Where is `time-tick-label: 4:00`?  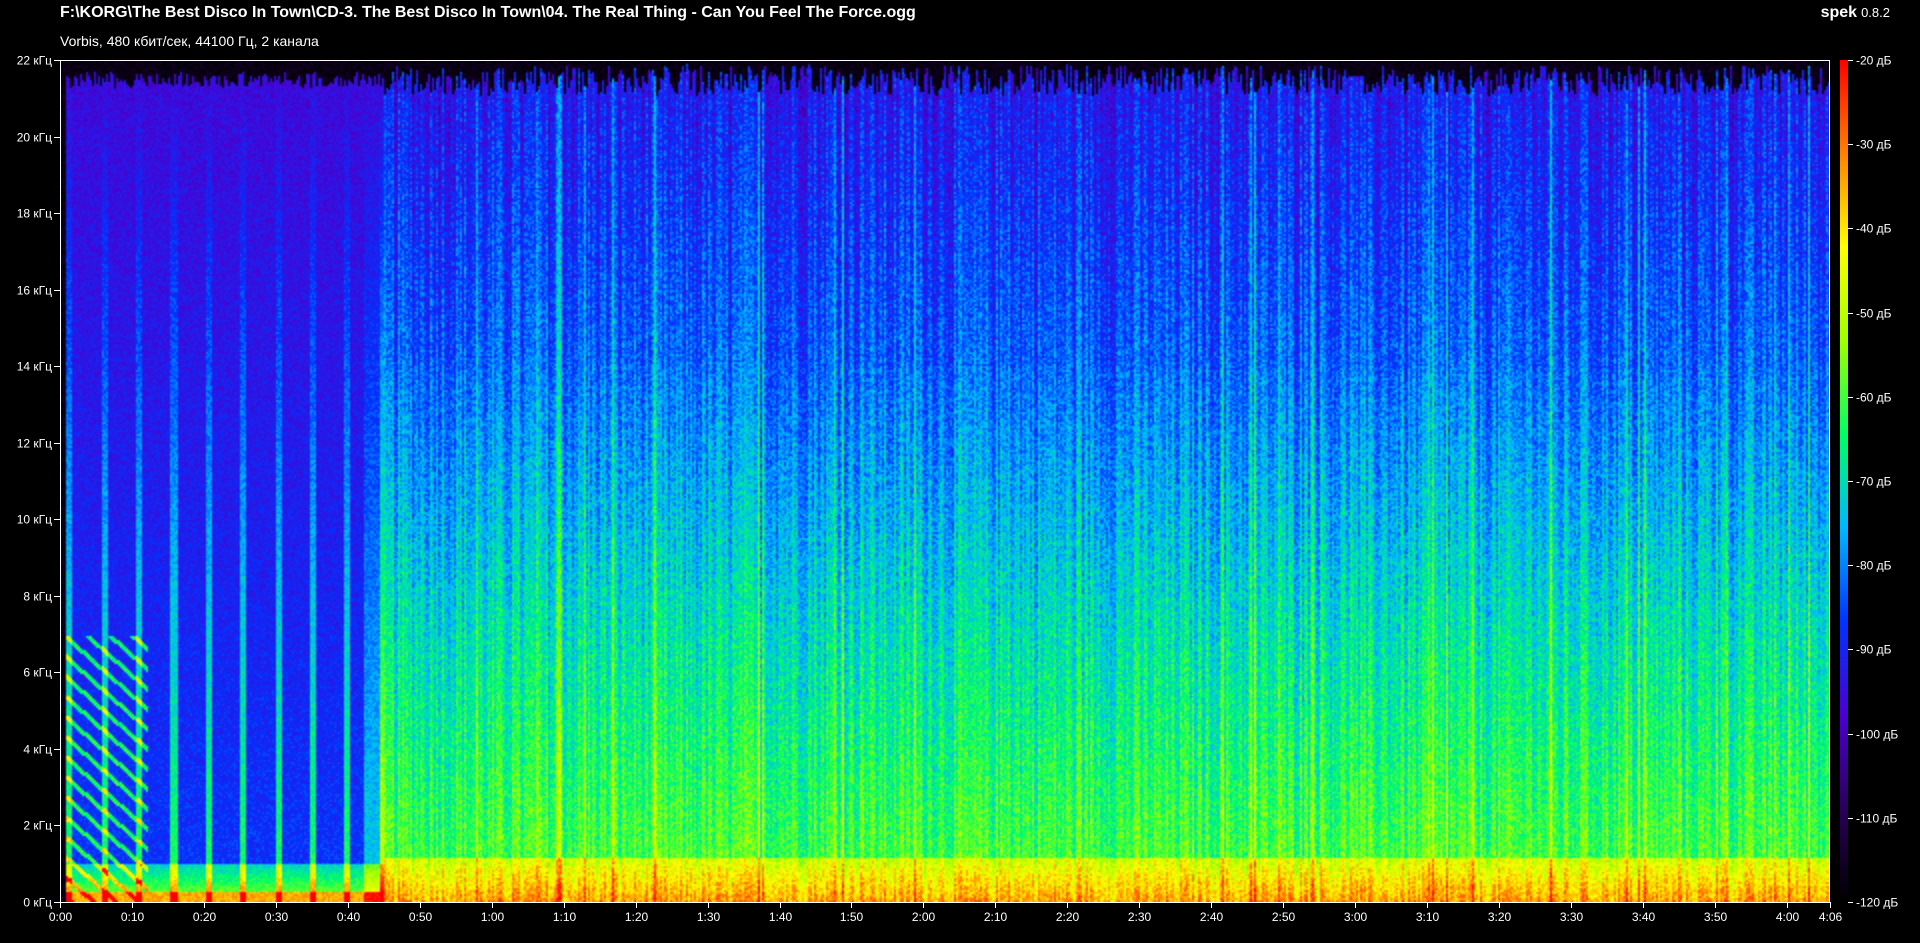
time-tick-label: 4:00 is located at coordinates (1788, 917).